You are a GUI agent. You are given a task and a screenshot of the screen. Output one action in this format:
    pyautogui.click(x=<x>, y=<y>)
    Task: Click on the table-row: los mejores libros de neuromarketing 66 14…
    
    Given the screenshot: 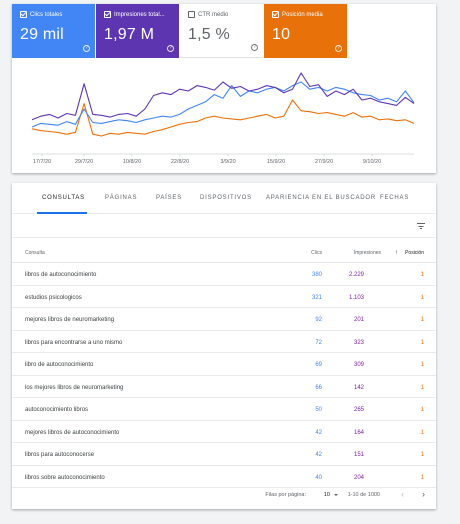 What is the action you would take?
    pyautogui.click(x=224, y=387)
    